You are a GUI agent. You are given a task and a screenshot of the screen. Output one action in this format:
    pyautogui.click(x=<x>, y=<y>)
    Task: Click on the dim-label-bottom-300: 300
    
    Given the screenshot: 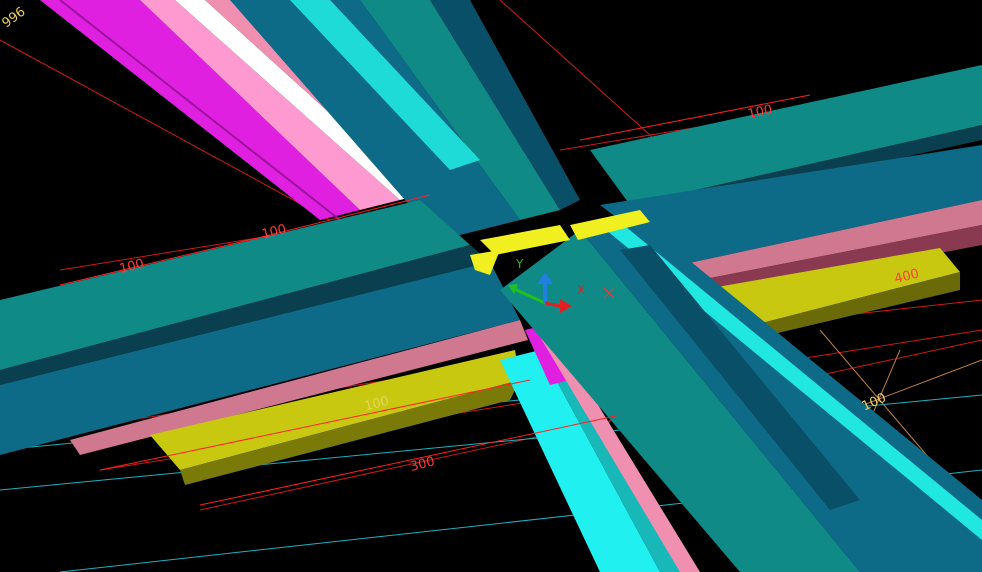 What is the action you would take?
    pyautogui.click(x=423, y=464)
    